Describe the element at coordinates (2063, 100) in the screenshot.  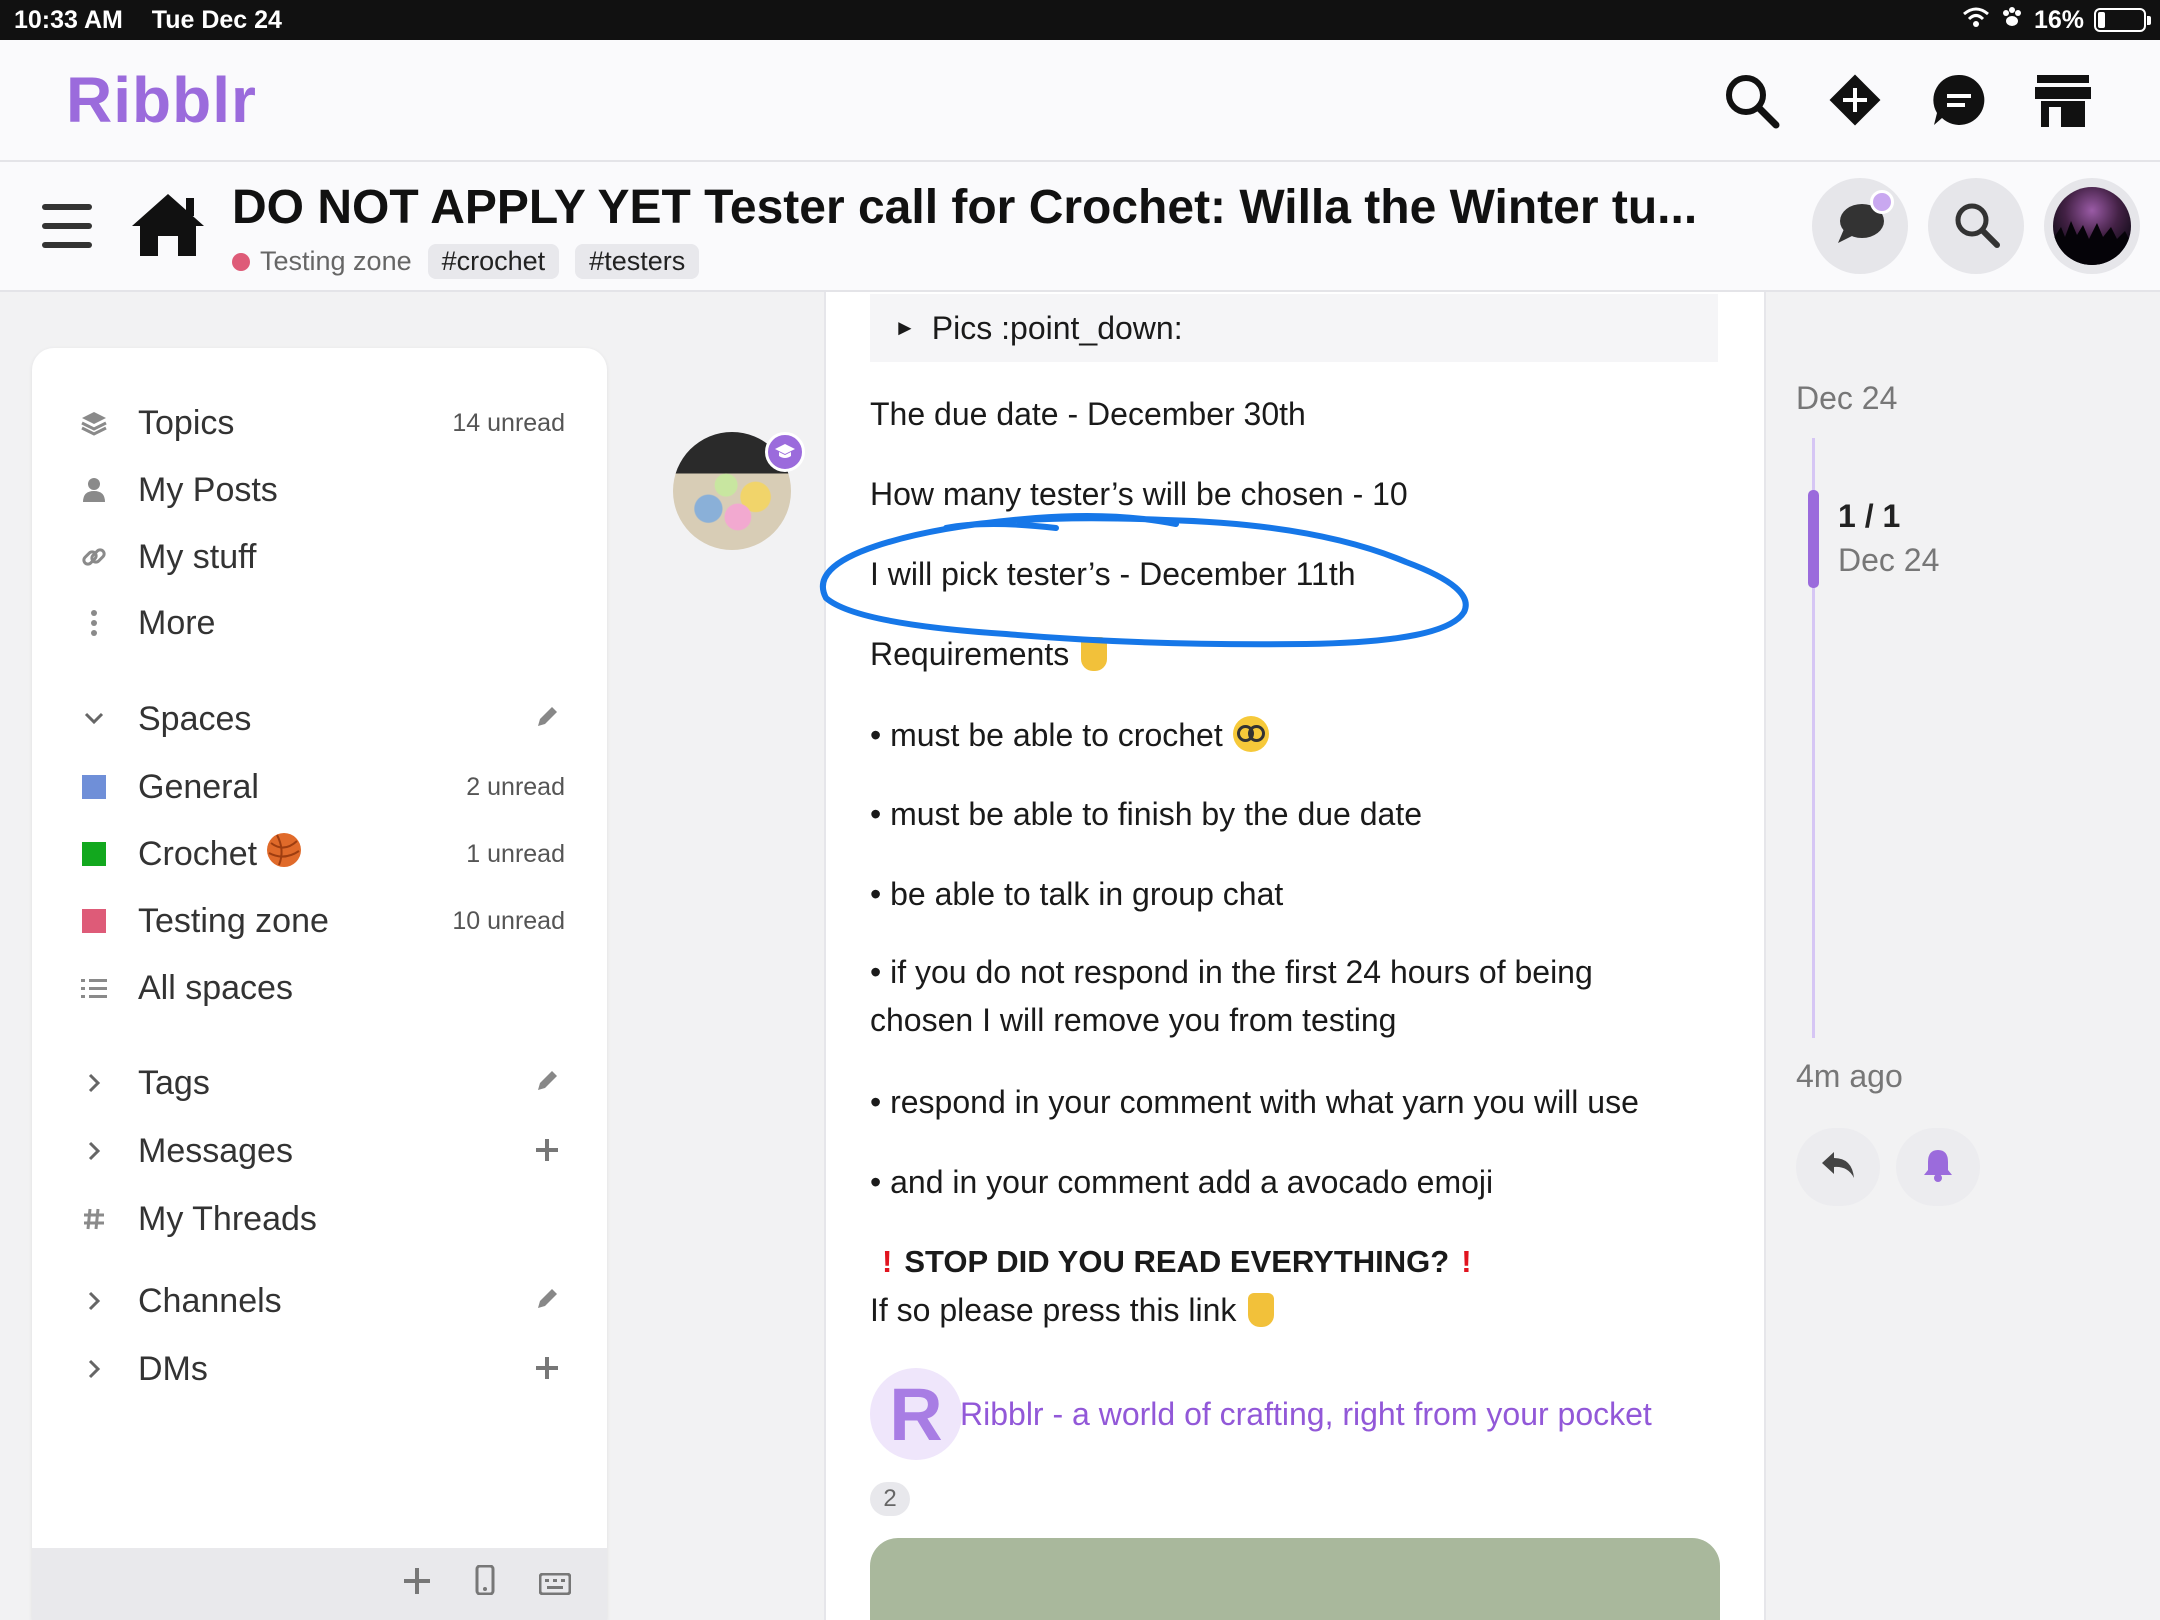
I see `shop-icon` at that location.